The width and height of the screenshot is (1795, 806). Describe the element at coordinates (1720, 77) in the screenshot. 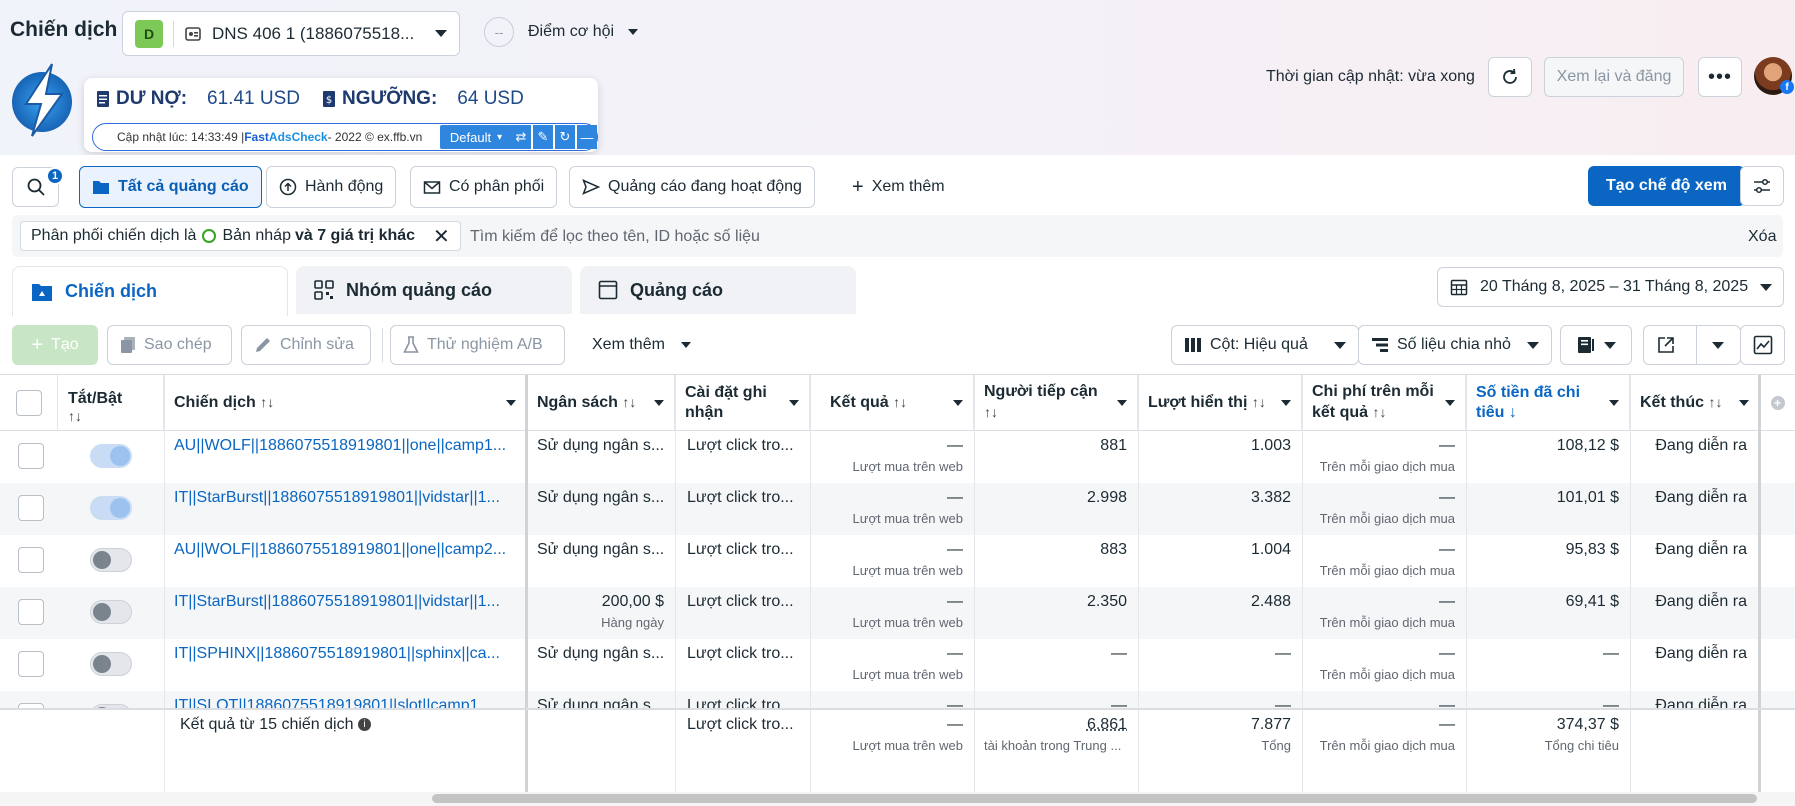

I see `more-options-button: •••` at that location.